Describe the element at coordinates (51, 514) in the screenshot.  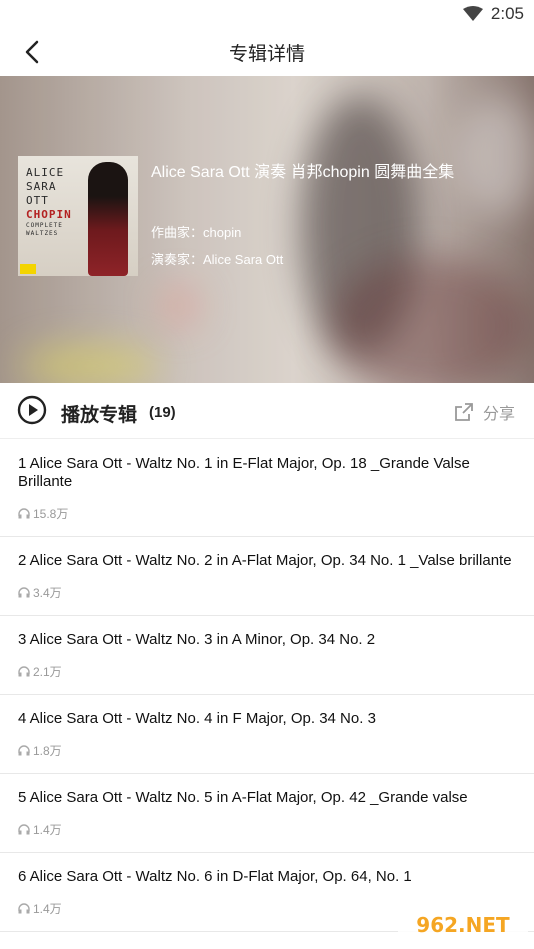
I see `play-count-value: 15.8万` at that location.